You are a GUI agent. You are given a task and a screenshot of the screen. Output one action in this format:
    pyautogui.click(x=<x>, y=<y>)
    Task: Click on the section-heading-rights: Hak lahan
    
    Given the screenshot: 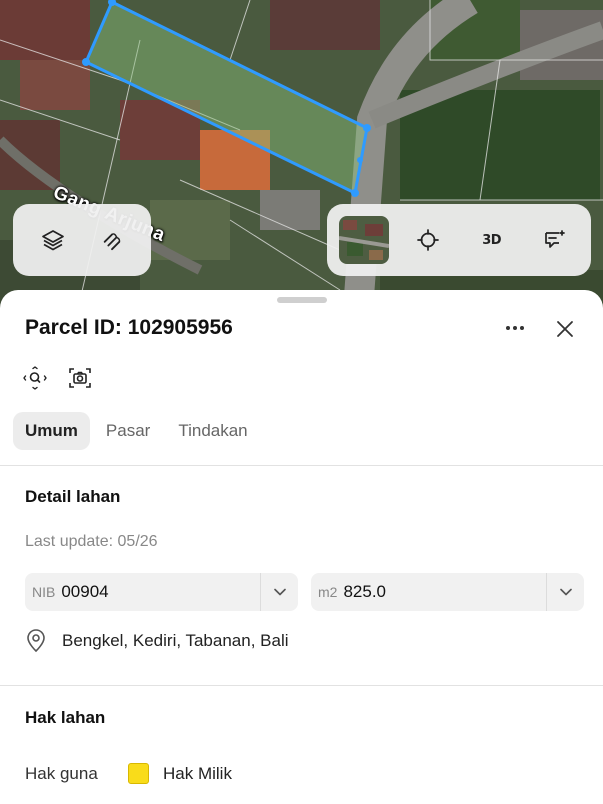 What is the action you would take?
    pyautogui.click(x=65, y=717)
    